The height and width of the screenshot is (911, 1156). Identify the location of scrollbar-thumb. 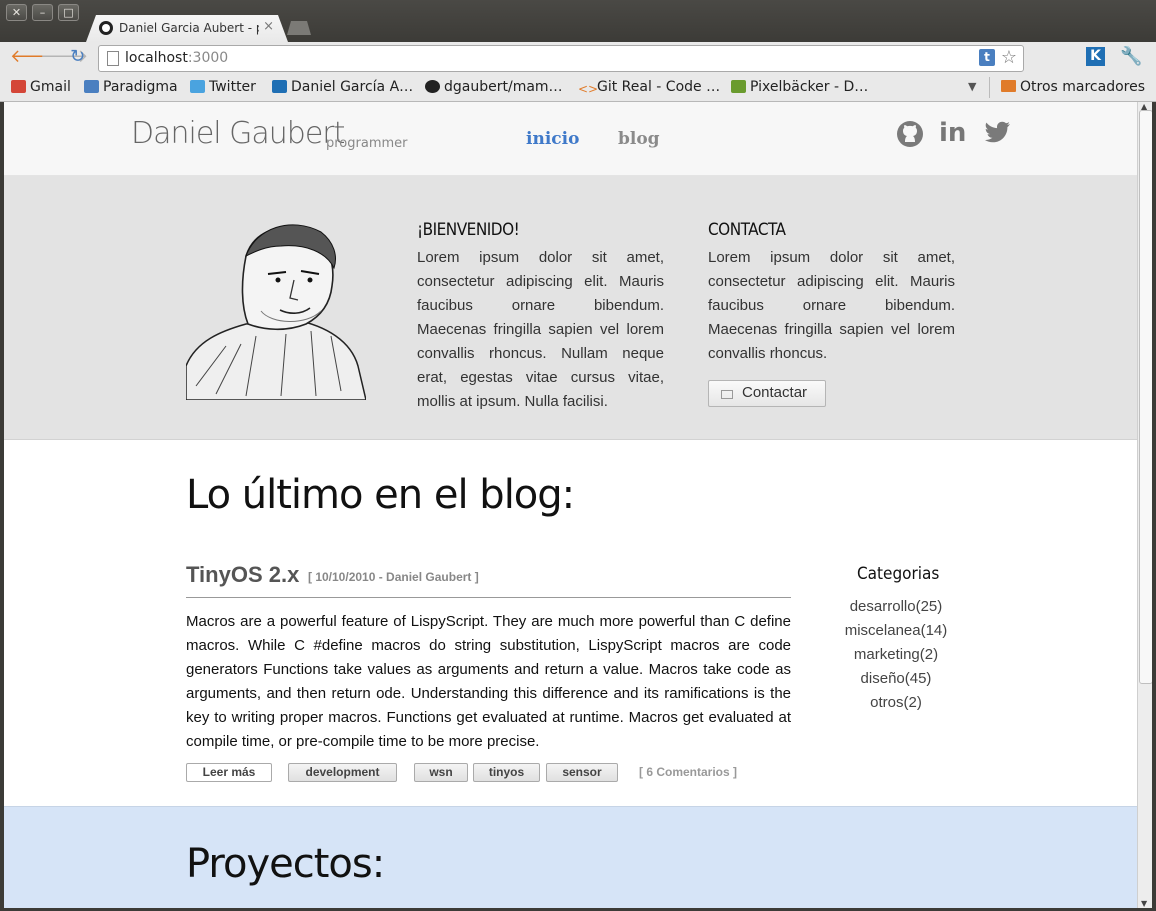
(1146, 397).